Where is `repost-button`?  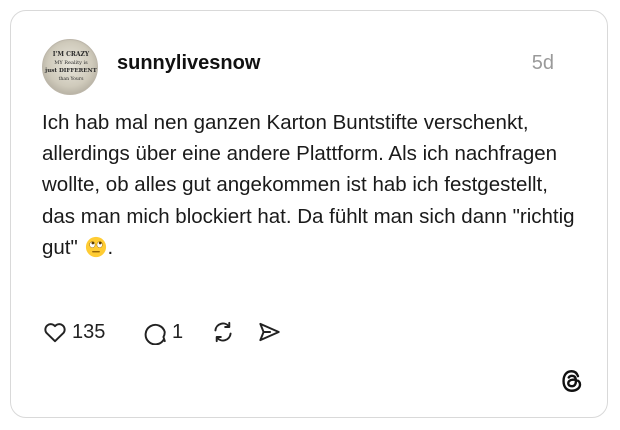 repost-button is located at coordinates (223, 332).